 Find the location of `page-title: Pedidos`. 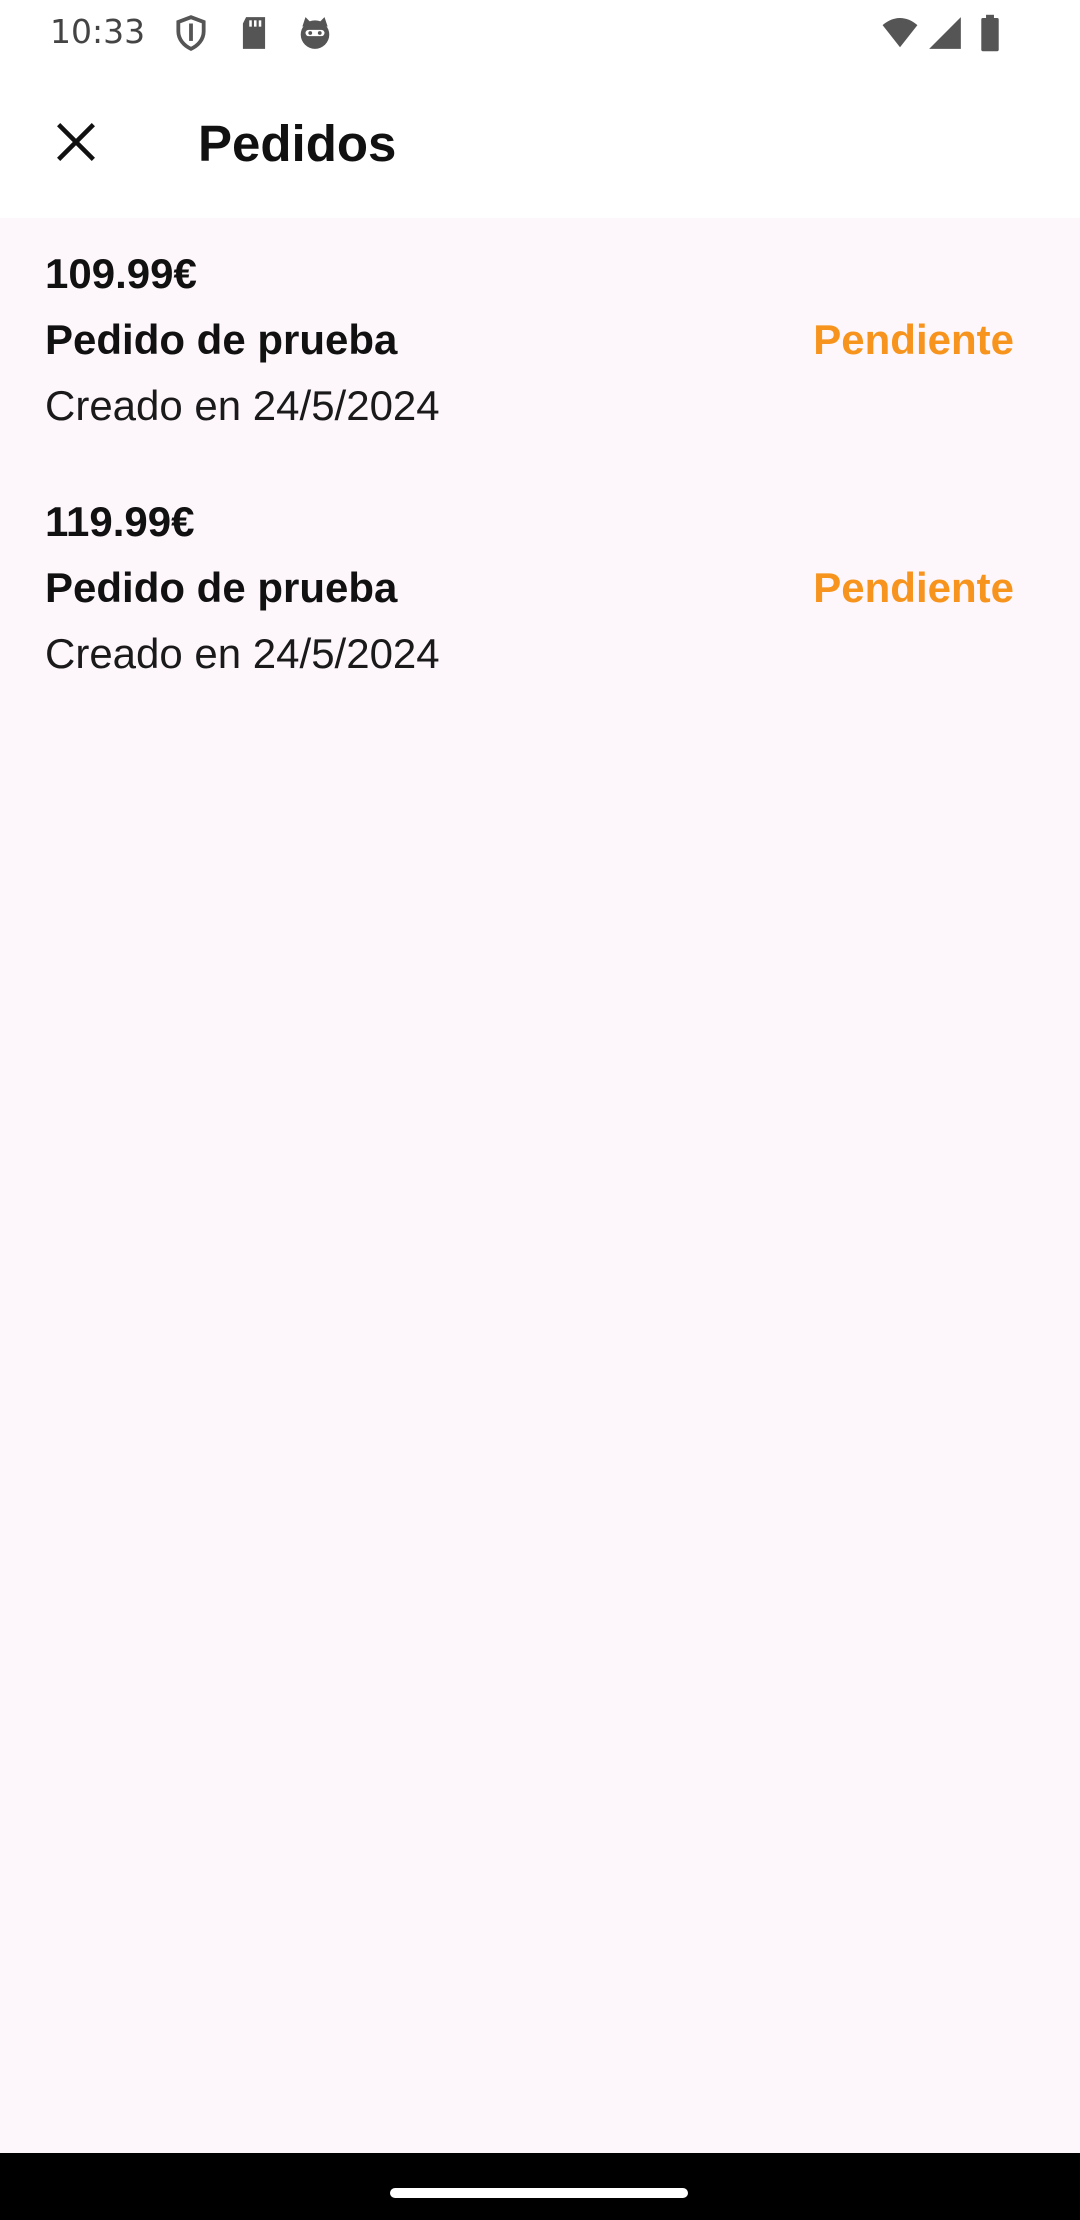

page-title: Pedidos is located at coordinates (297, 143).